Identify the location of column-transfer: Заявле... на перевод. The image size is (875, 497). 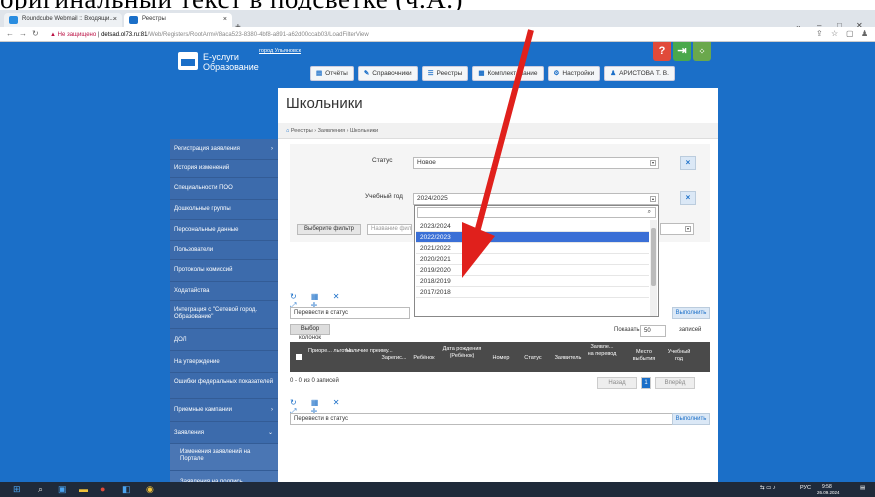
(602, 351).